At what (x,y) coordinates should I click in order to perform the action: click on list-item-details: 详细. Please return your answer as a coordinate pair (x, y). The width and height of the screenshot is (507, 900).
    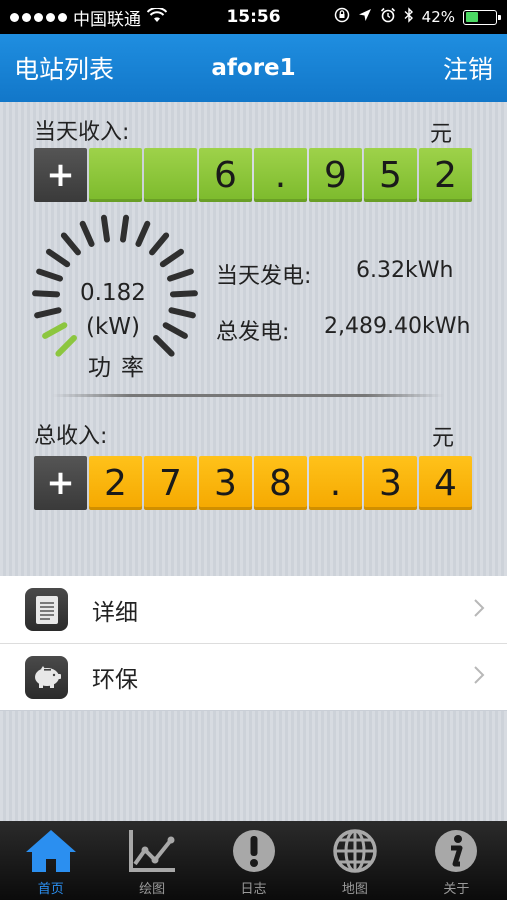
    Looking at the image, I should click on (253, 609).